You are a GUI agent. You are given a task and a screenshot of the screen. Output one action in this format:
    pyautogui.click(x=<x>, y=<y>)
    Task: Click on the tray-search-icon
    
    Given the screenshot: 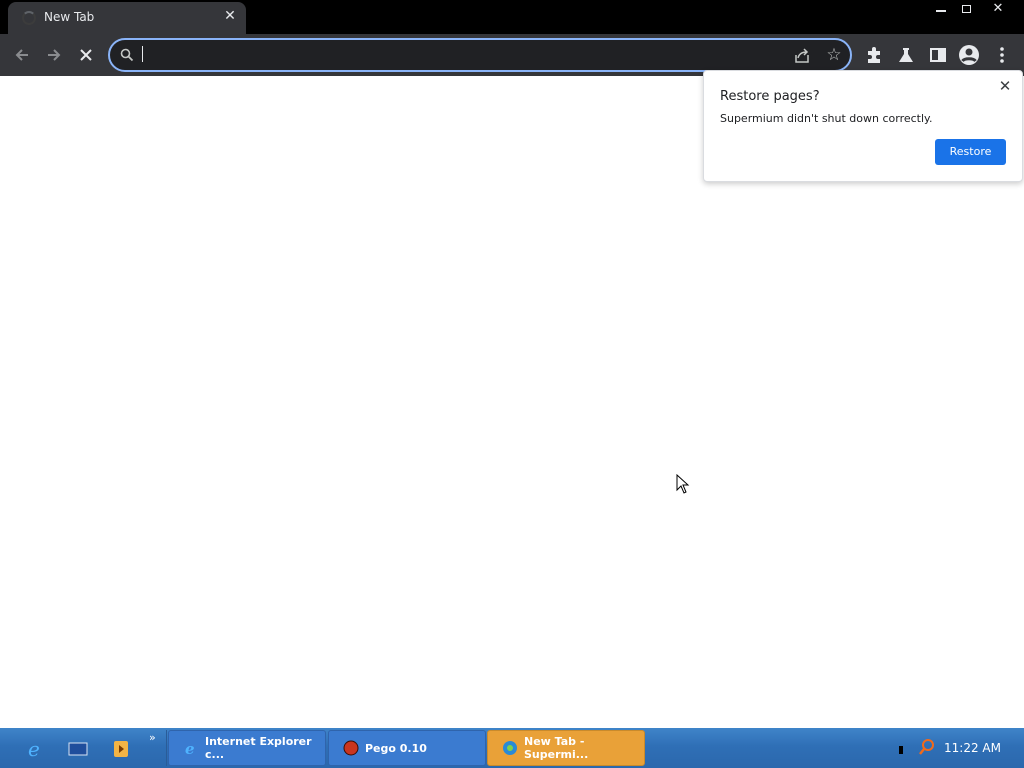 What is the action you would take?
    pyautogui.click(x=927, y=747)
    